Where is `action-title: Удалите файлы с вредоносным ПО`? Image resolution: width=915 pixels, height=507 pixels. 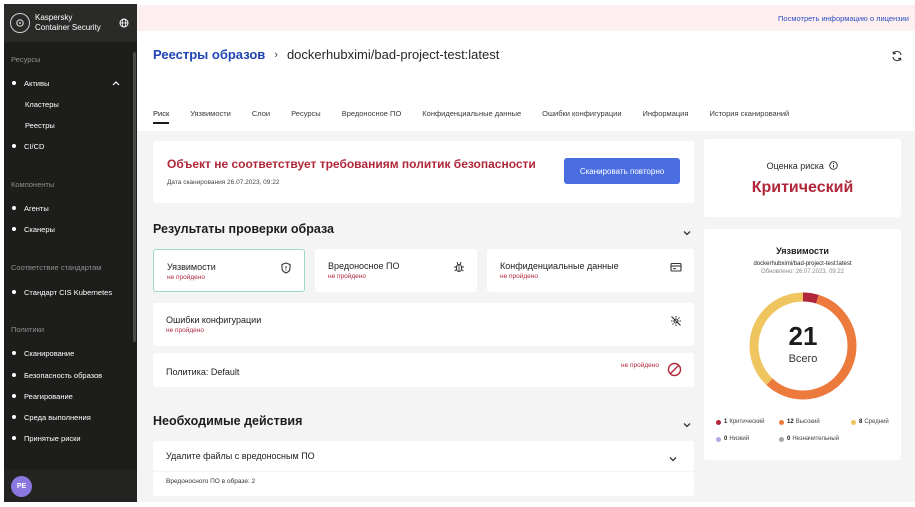 action-title: Удалите файлы с вредоносным ПО is located at coordinates (240, 456).